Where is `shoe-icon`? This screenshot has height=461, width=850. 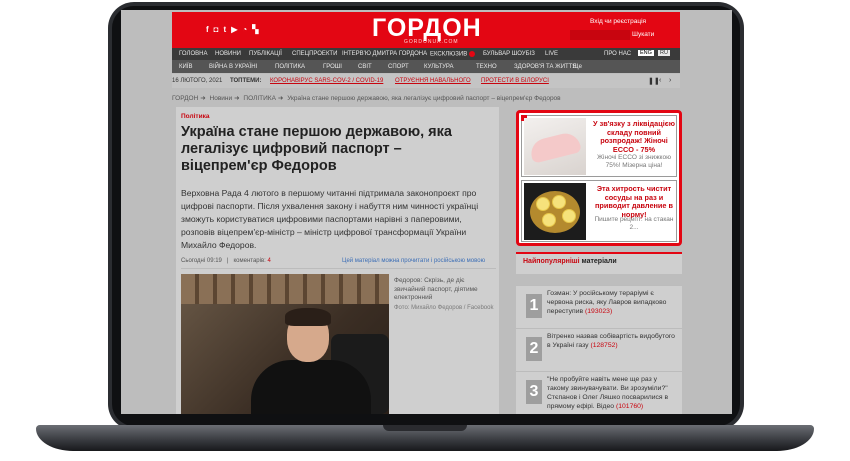 shoe-icon is located at coordinates (555, 147).